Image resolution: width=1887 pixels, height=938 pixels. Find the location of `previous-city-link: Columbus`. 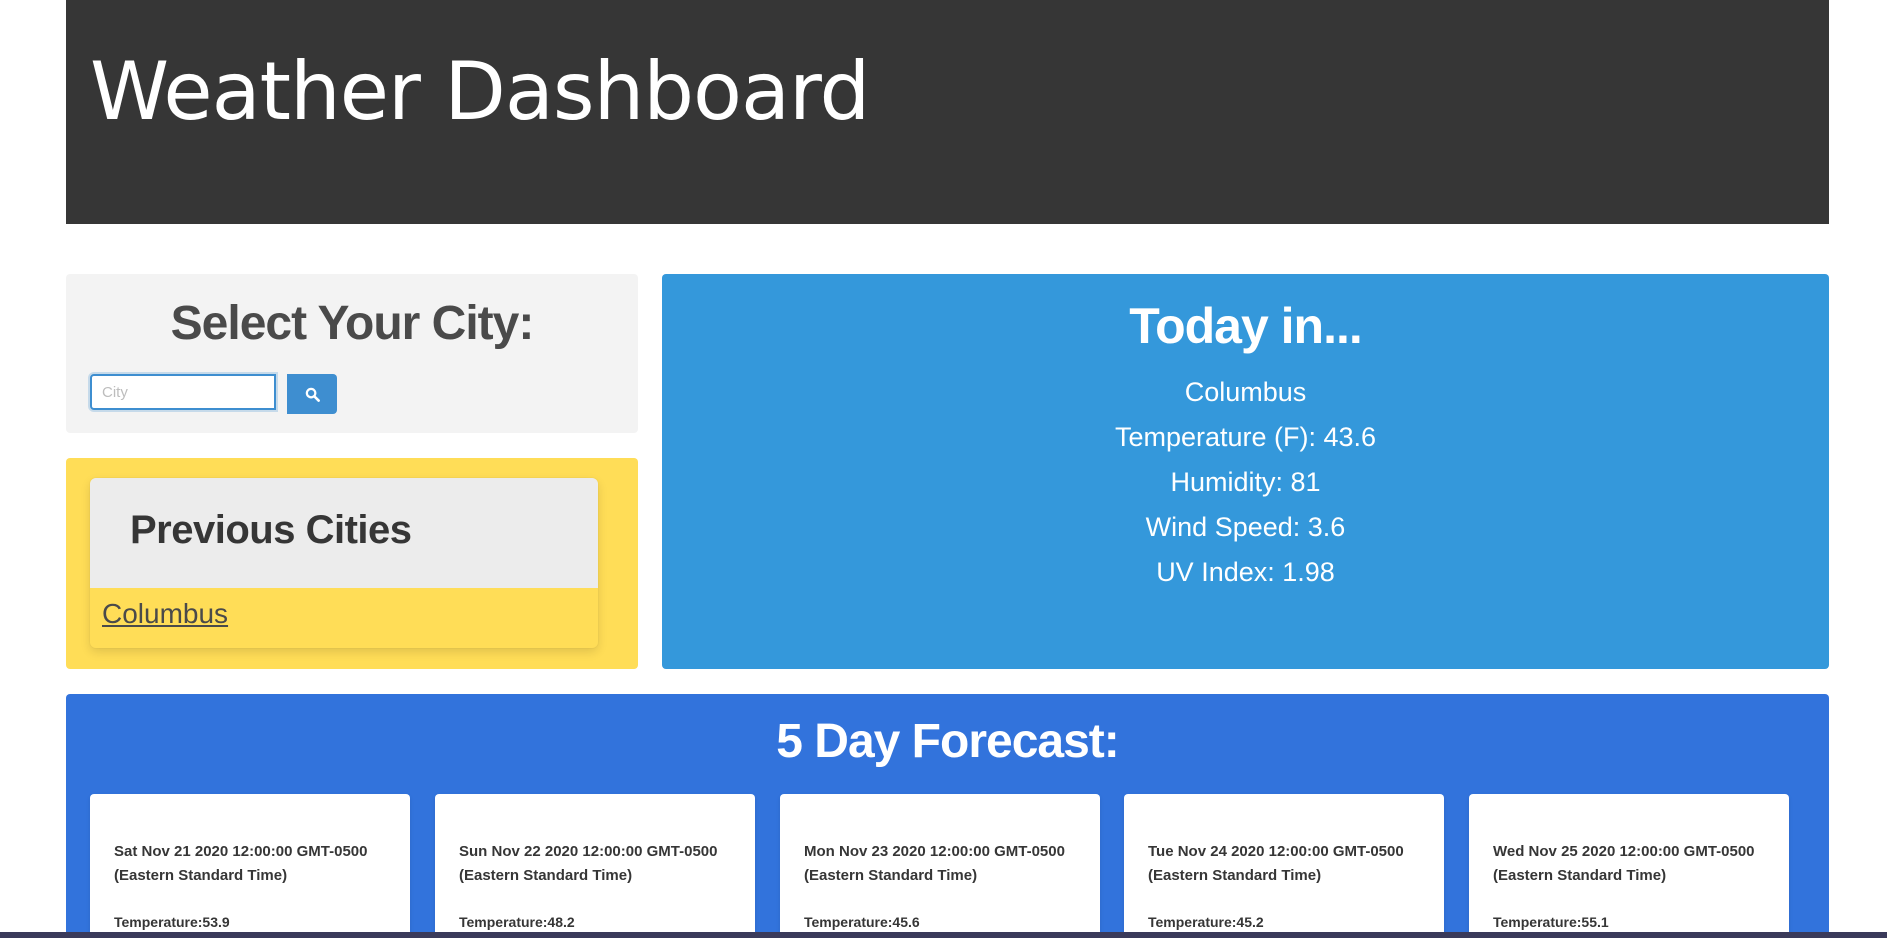

previous-city-link: Columbus is located at coordinates (165, 614).